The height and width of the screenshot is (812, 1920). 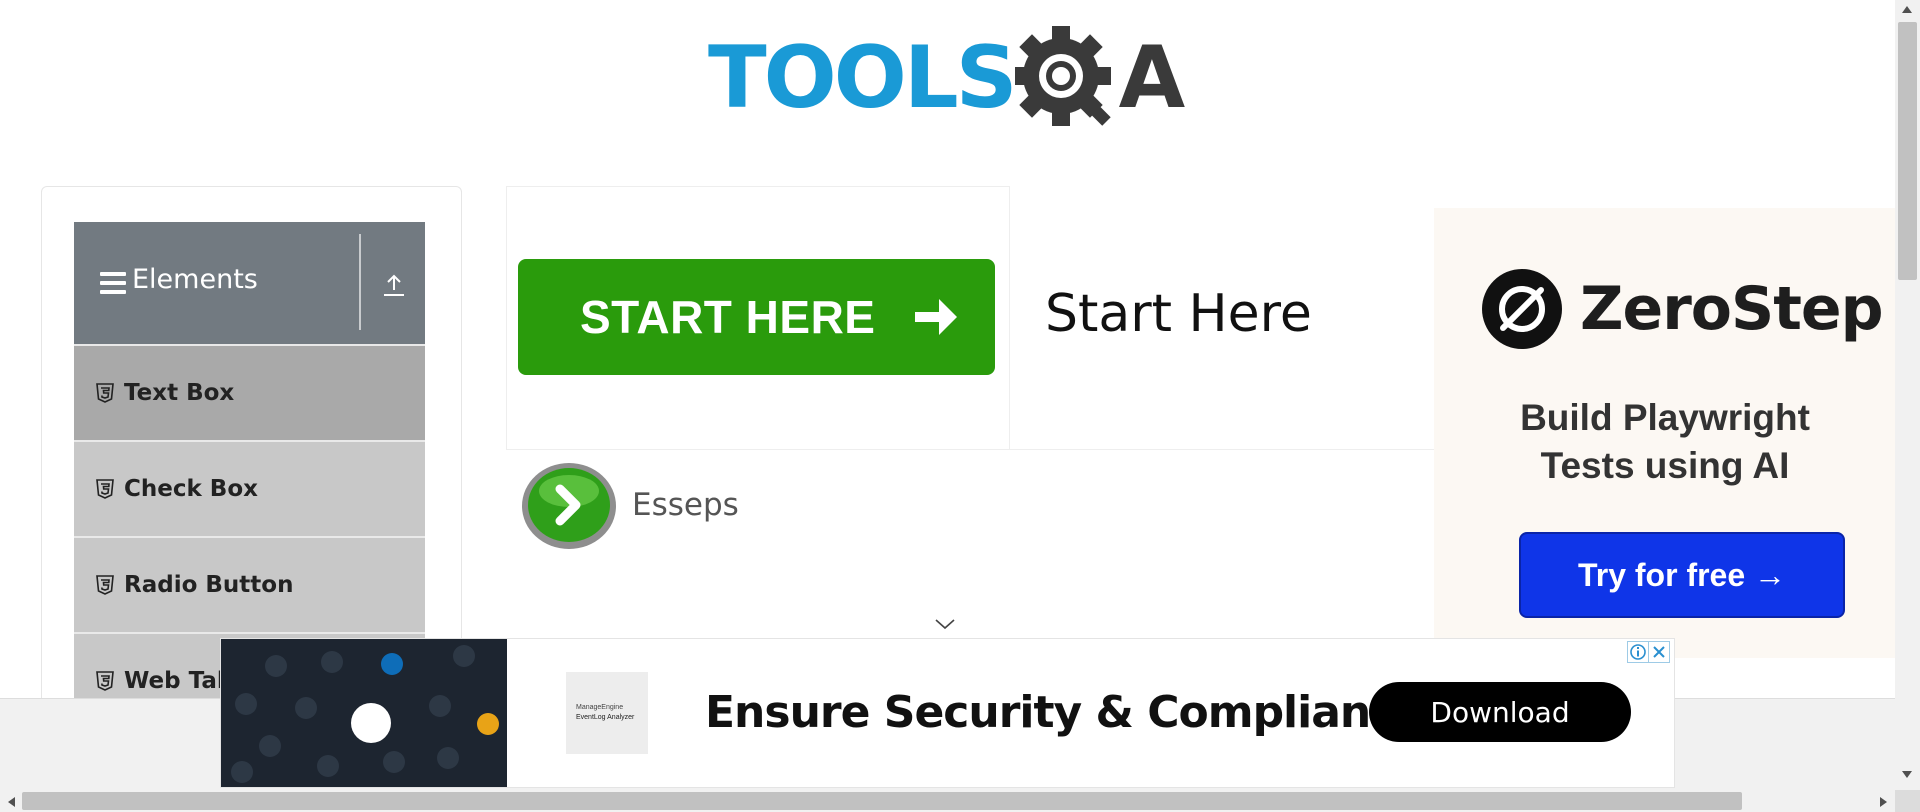 What do you see at coordinates (1907, 151) in the screenshot?
I see `vertical-scrollbar-thumb` at bounding box center [1907, 151].